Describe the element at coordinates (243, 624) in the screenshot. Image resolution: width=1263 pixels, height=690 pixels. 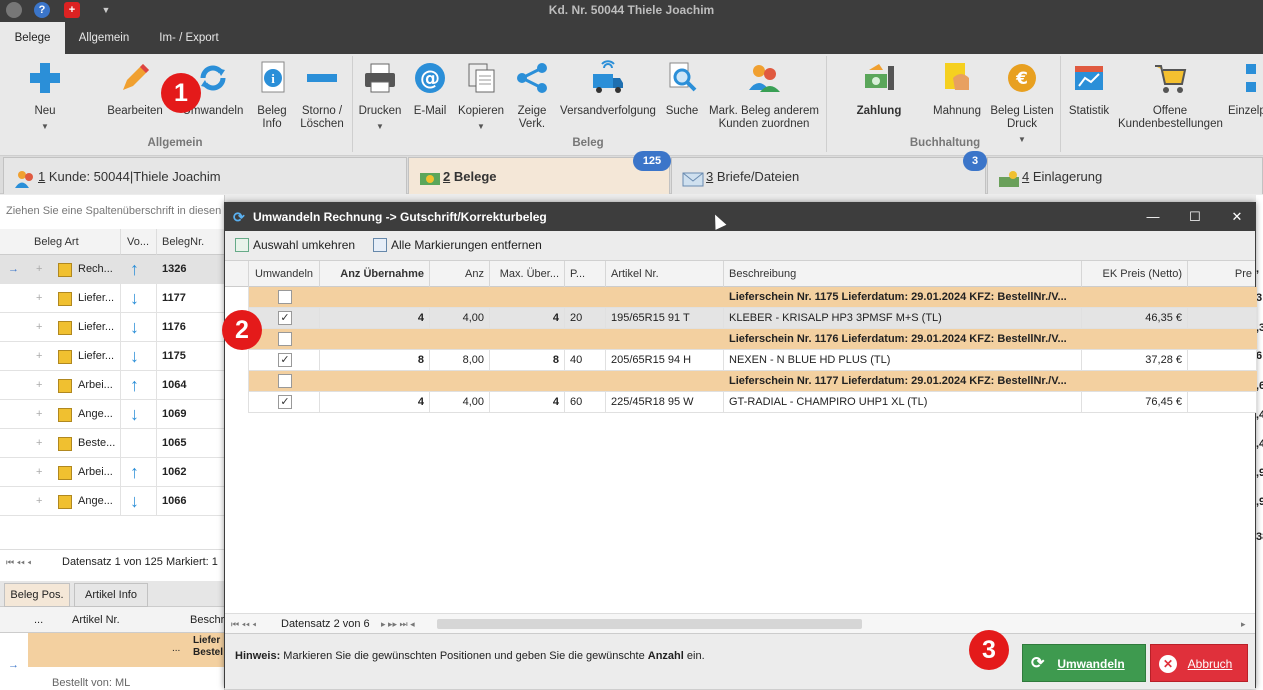
I see `nav-buttons-icon: ⏮ ◂◂ ◂` at that location.